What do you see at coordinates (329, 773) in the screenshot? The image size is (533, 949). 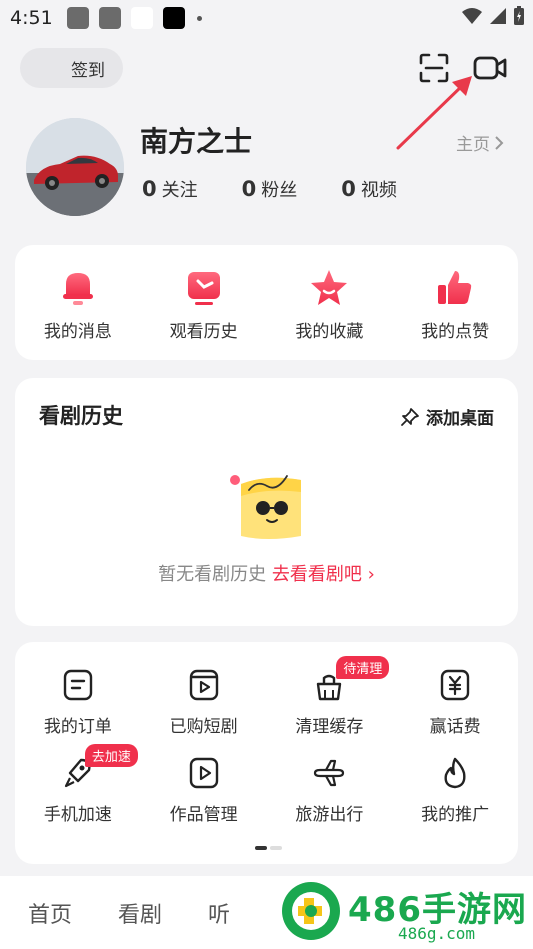 I see `airplane-icon` at bounding box center [329, 773].